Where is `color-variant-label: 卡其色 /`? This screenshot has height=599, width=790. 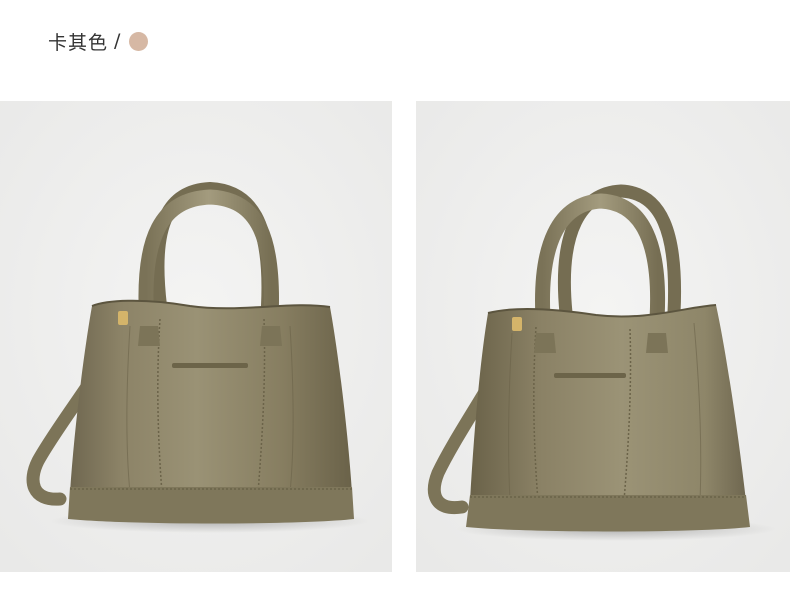
color-variant-label: 卡其色 / is located at coordinates (98, 41).